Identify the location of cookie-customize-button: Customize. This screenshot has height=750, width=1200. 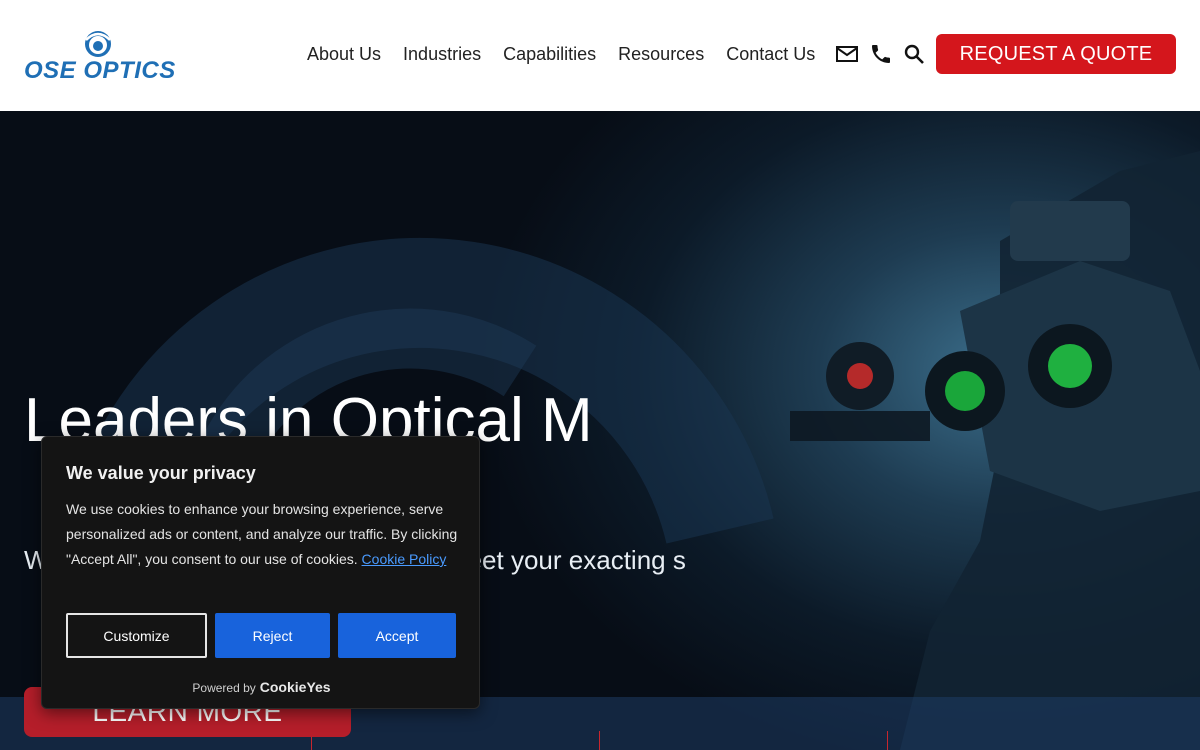
(136, 635).